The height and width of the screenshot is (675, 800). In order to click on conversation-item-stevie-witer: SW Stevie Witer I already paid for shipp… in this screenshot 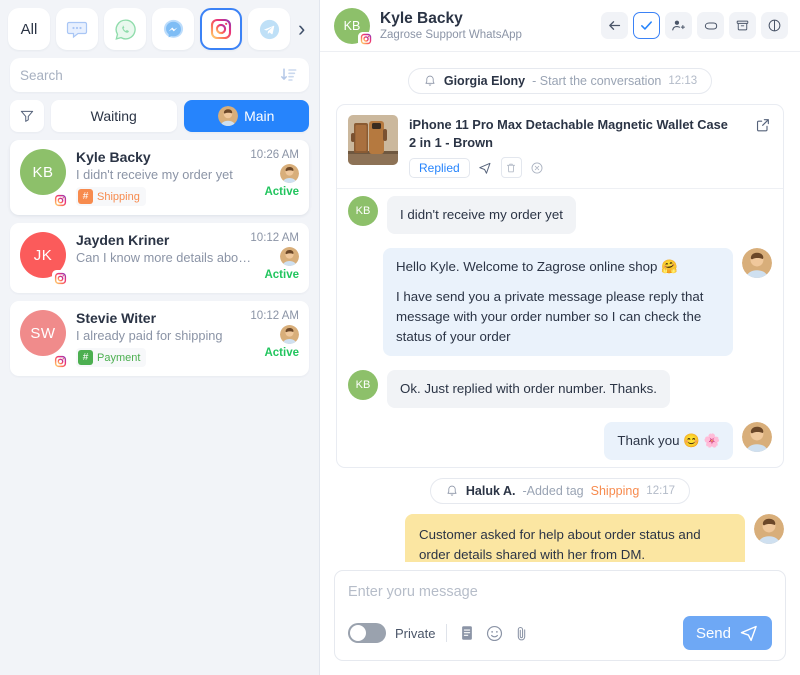, I will do `click(159, 338)`.